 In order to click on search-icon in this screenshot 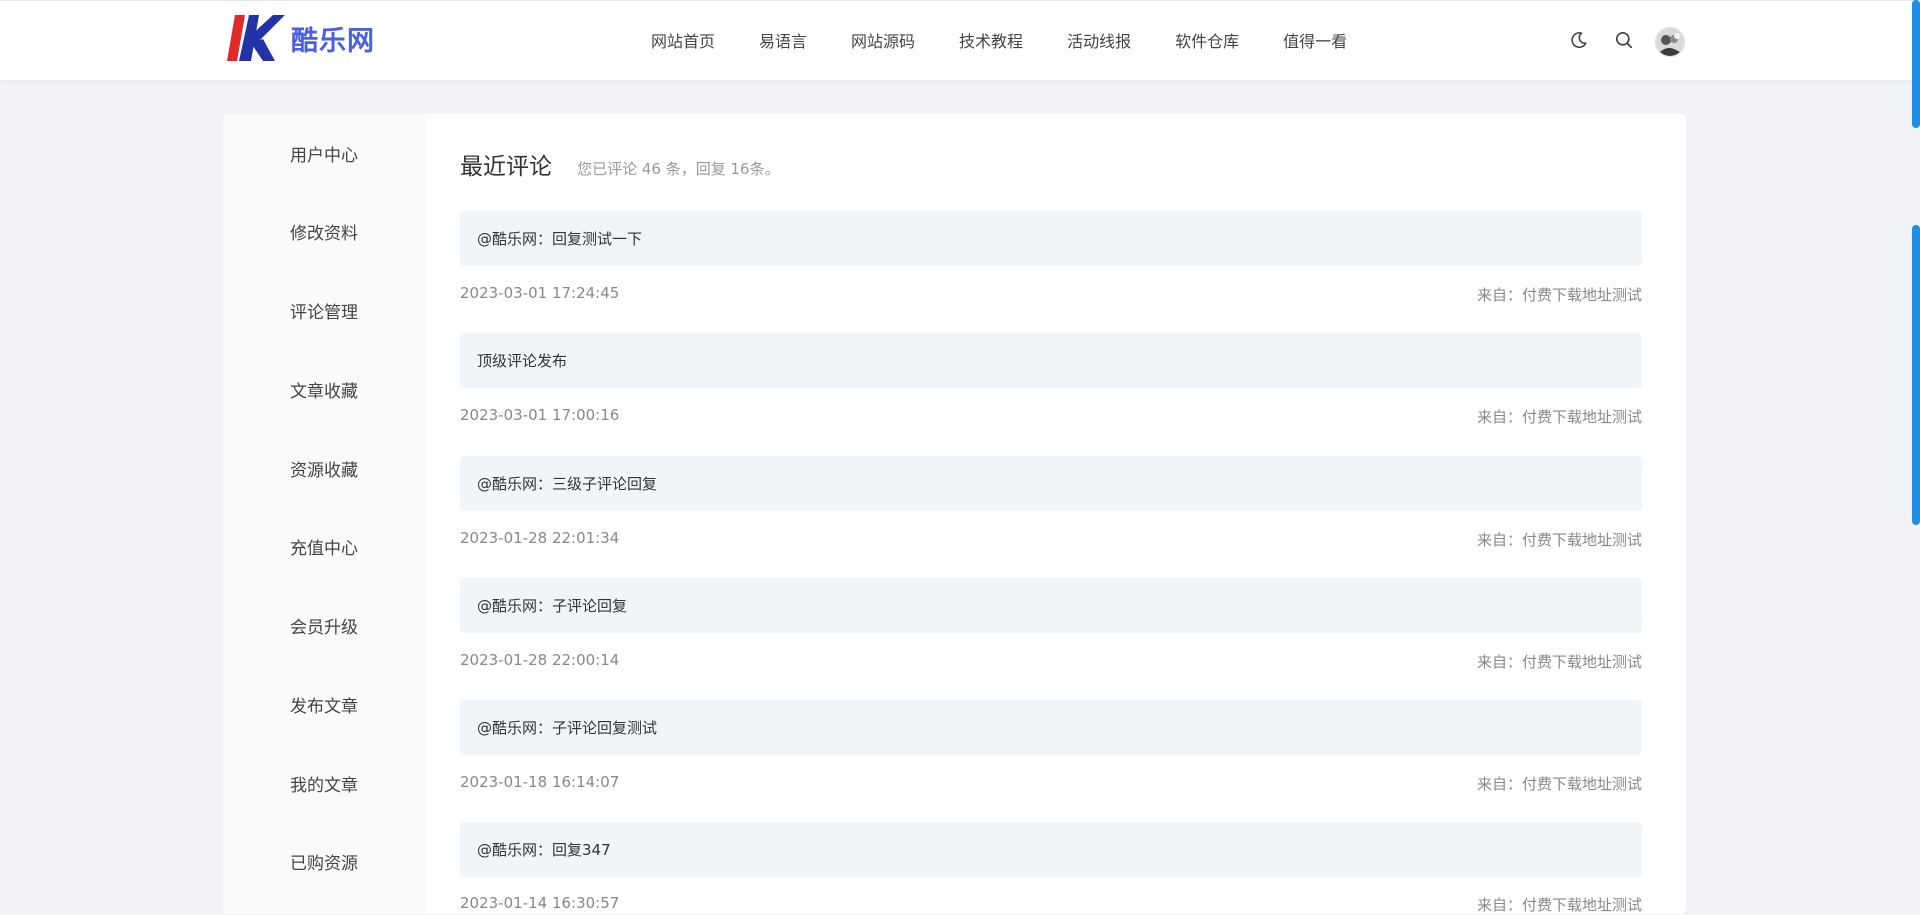, I will do `click(1624, 40)`.